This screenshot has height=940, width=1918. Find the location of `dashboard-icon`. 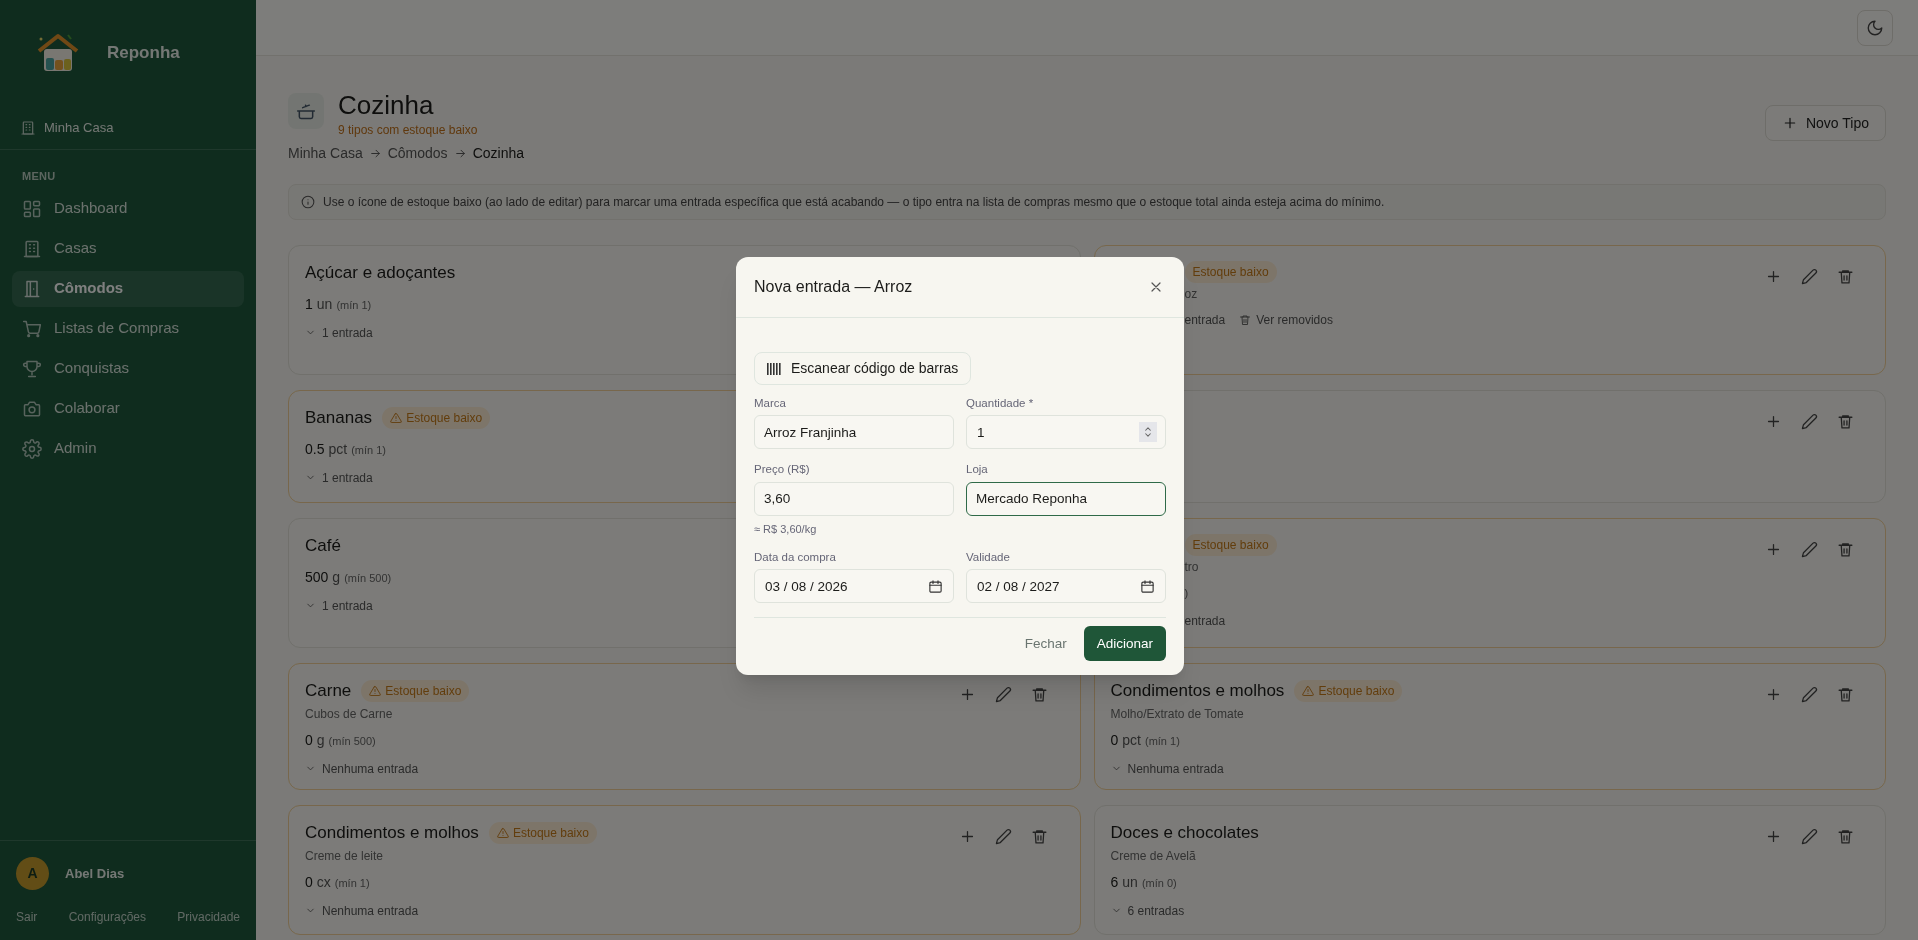

dashboard-icon is located at coordinates (32, 208).